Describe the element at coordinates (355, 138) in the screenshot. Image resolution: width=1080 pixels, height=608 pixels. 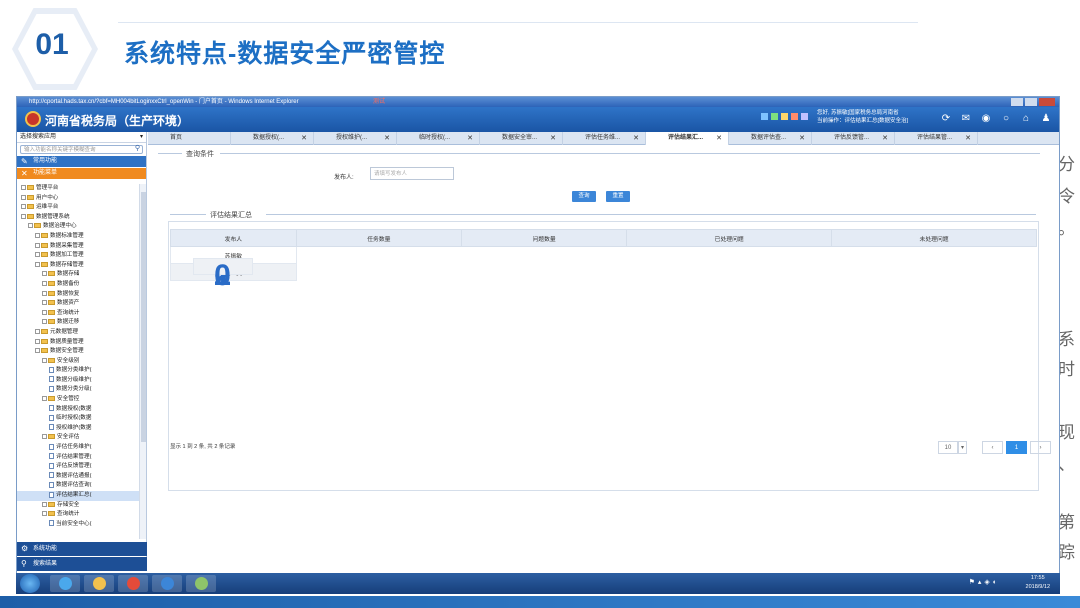
I see `tab: 授权维护(... ✕` at that location.